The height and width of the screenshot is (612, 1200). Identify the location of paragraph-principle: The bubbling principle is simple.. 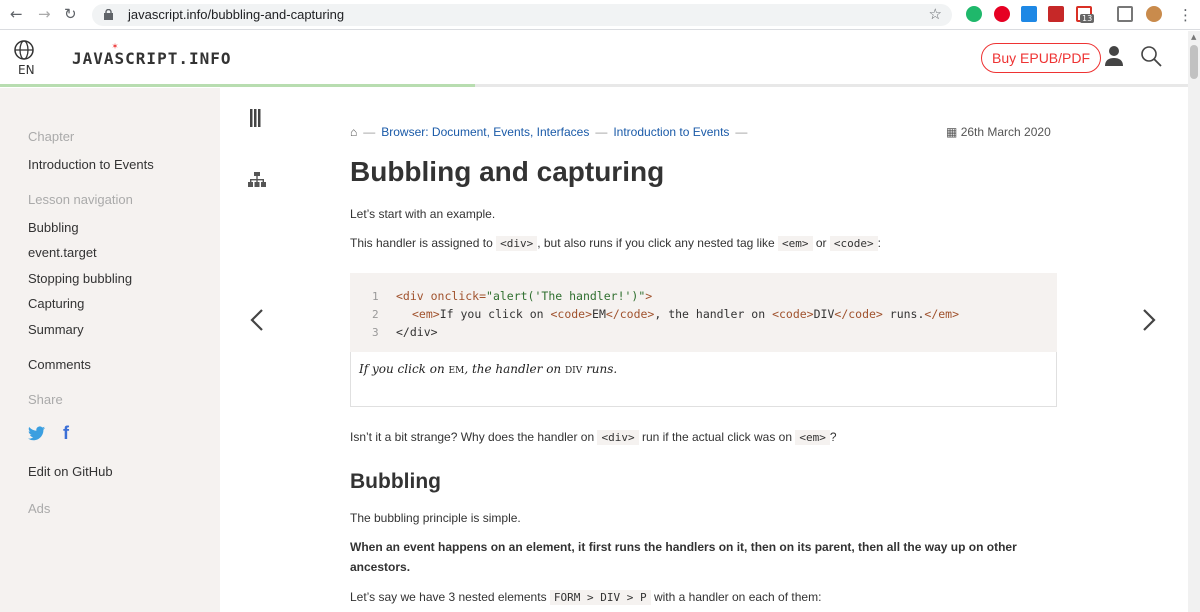
(435, 518).